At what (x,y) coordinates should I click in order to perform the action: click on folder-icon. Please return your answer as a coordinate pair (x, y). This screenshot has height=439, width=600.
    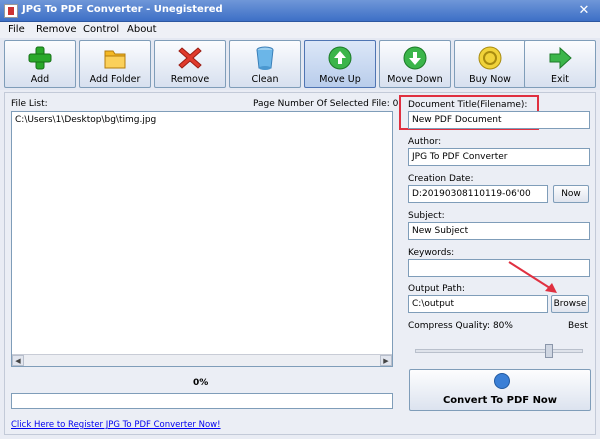
    Looking at the image, I should click on (115, 59).